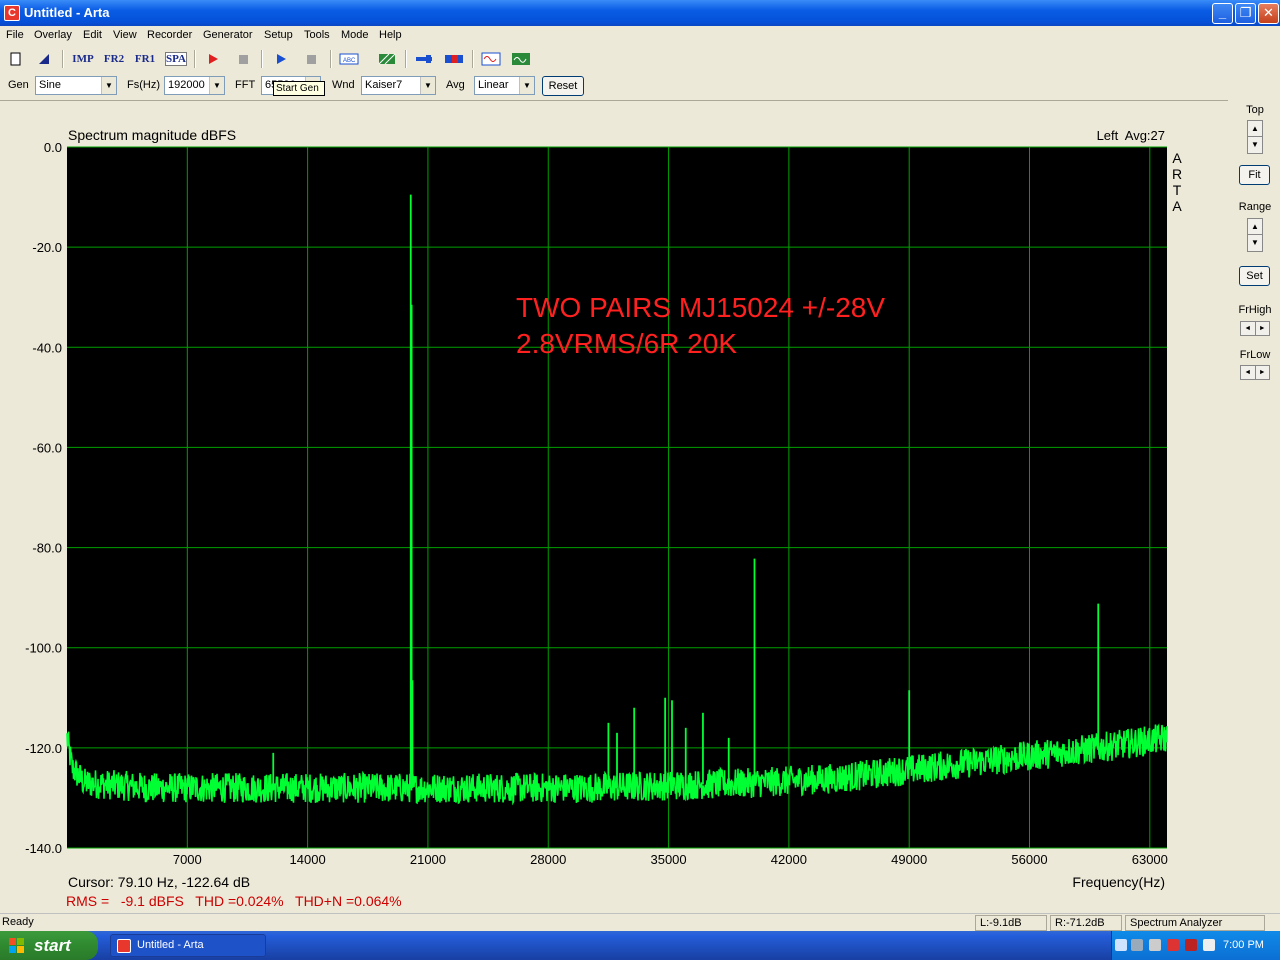  Describe the element at coordinates (243, 59) in the screenshot. I see `record-stop-icon` at that location.